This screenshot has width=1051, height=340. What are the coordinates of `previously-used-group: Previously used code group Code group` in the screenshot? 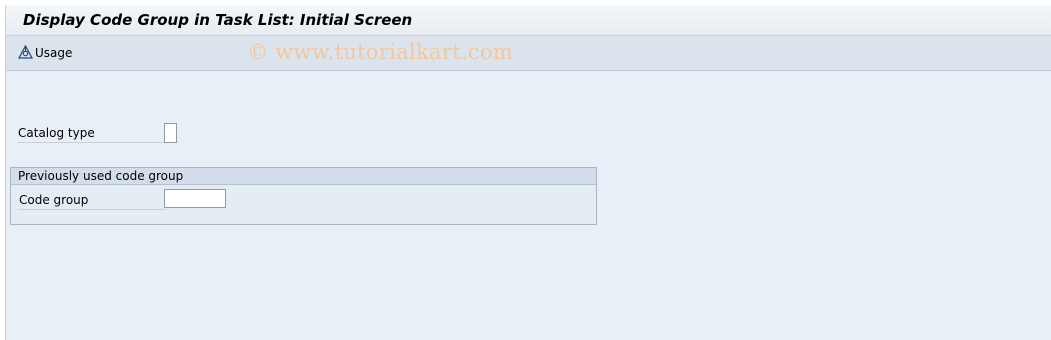 It's located at (303, 196).